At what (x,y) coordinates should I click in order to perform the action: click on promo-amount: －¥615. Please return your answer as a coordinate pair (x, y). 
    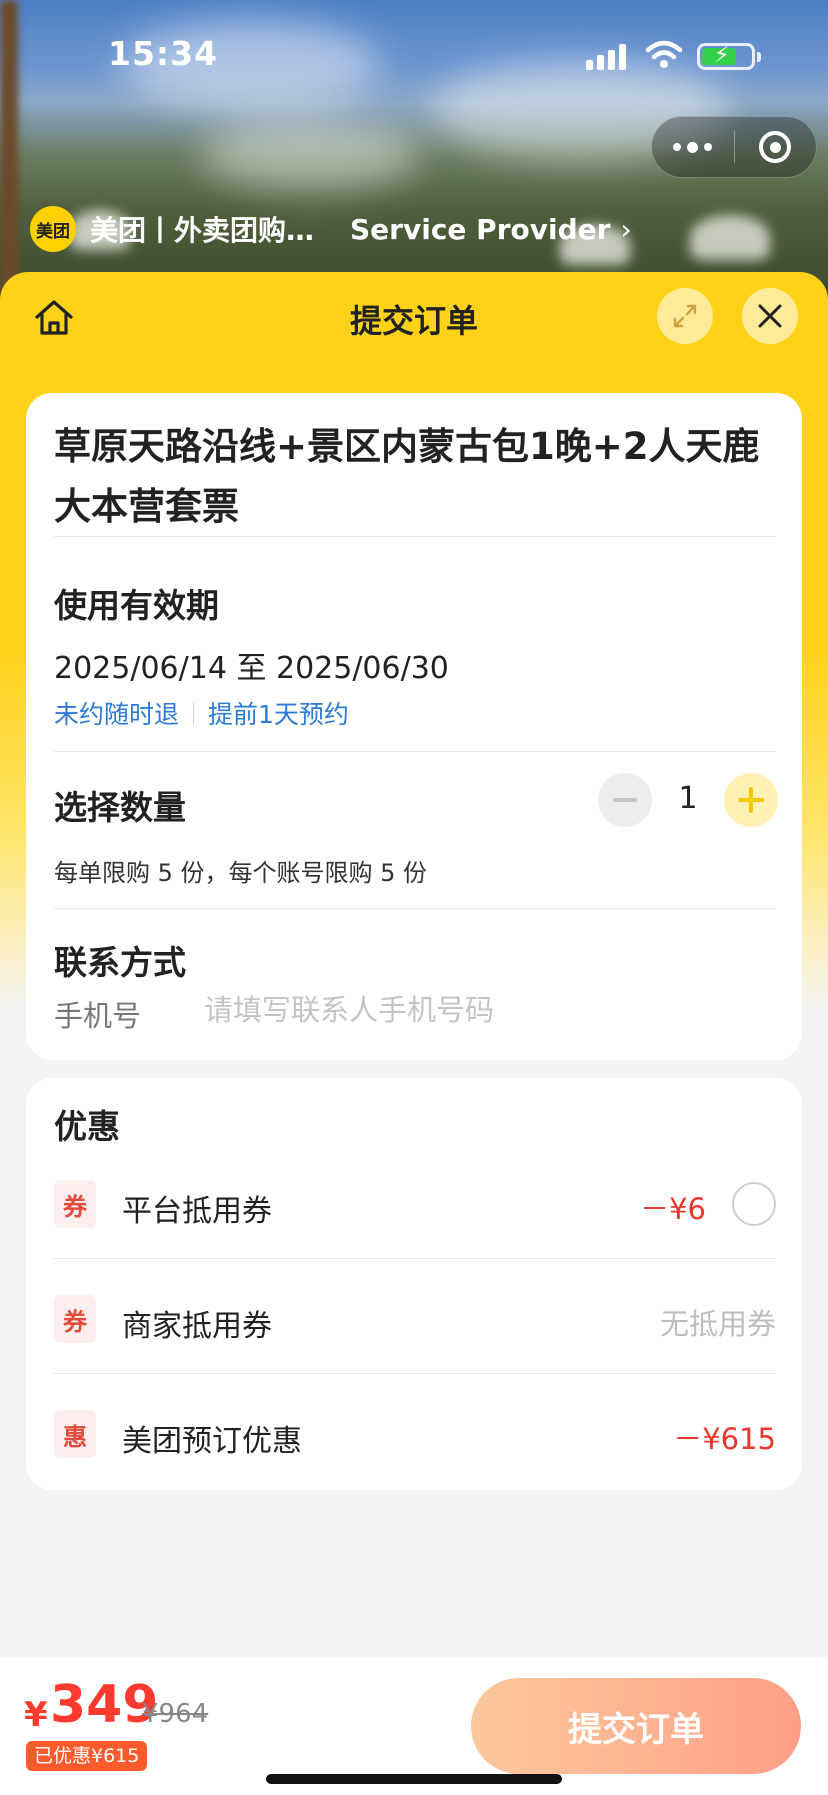
    Looking at the image, I should click on (724, 1439).